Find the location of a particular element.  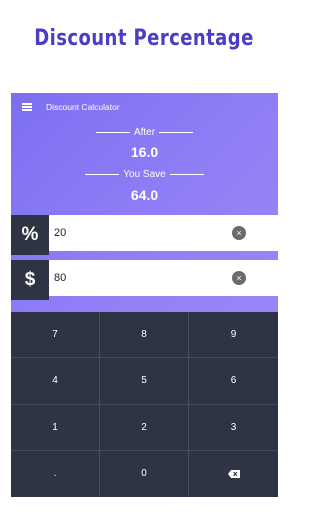

app-title: Discount Calculator is located at coordinates (83, 107).